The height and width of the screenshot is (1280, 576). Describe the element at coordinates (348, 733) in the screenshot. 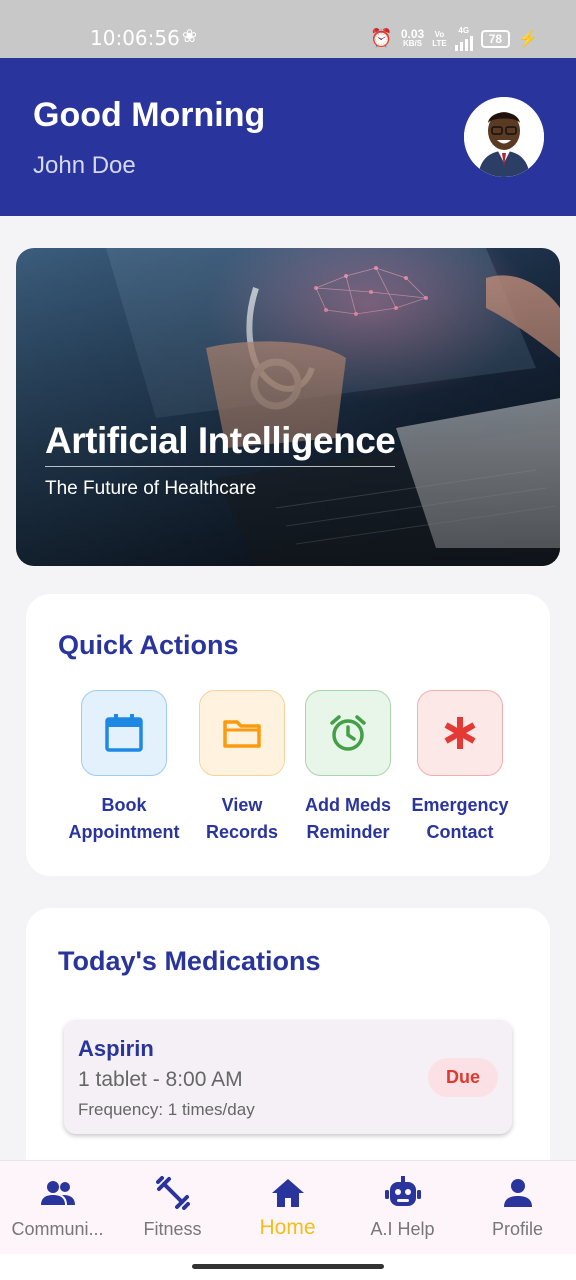

I see `alarm-clock-icon` at that location.